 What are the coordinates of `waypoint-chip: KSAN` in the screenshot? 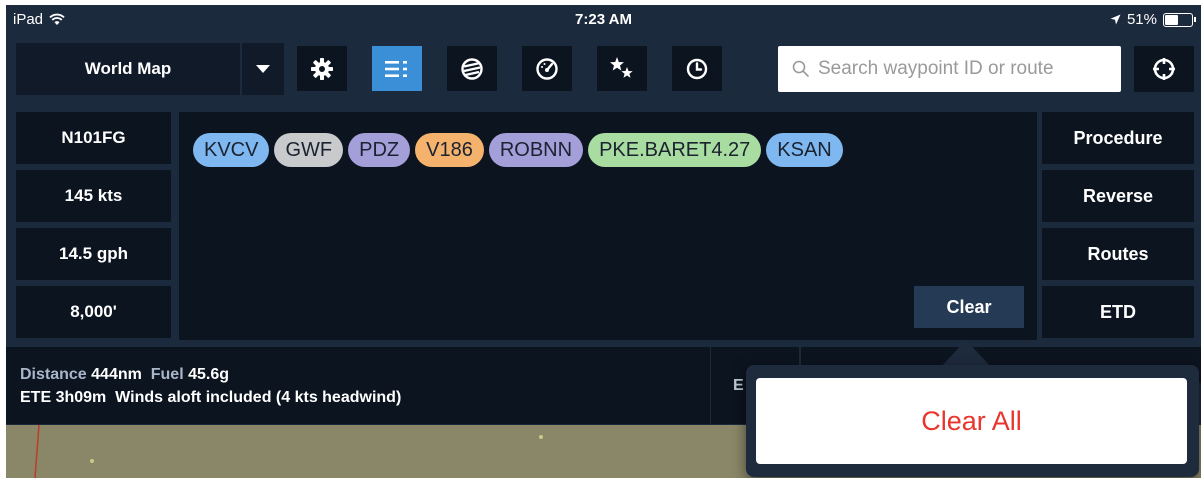 It's located at (804, 150).